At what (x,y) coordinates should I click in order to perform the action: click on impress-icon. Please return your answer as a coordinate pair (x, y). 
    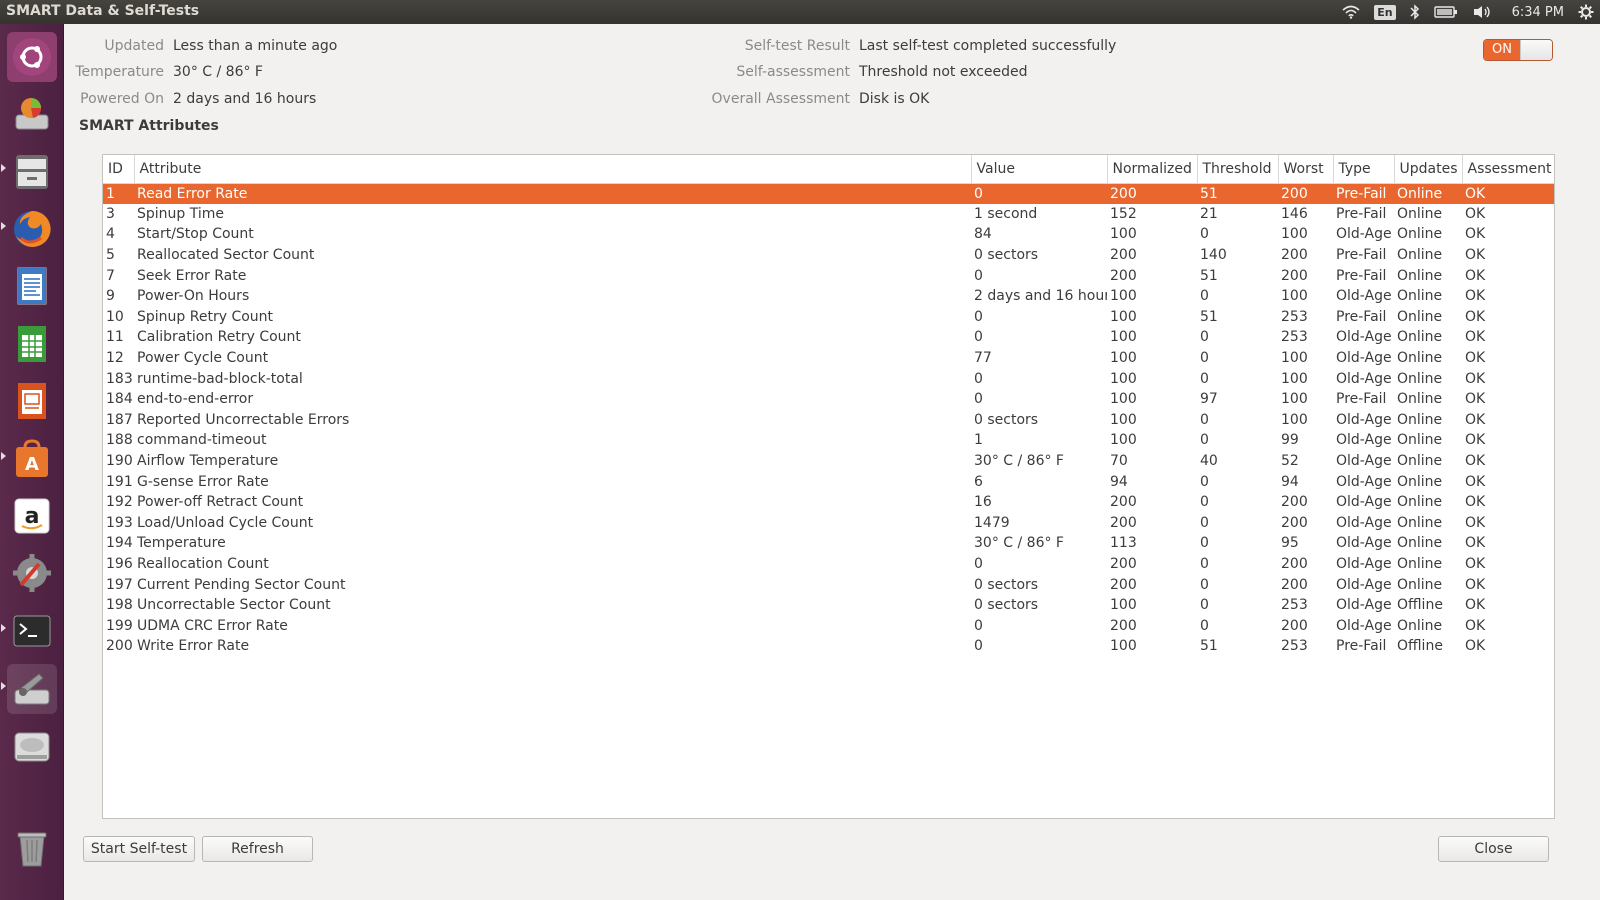
    Looking at the image, I should click on (32, 401).